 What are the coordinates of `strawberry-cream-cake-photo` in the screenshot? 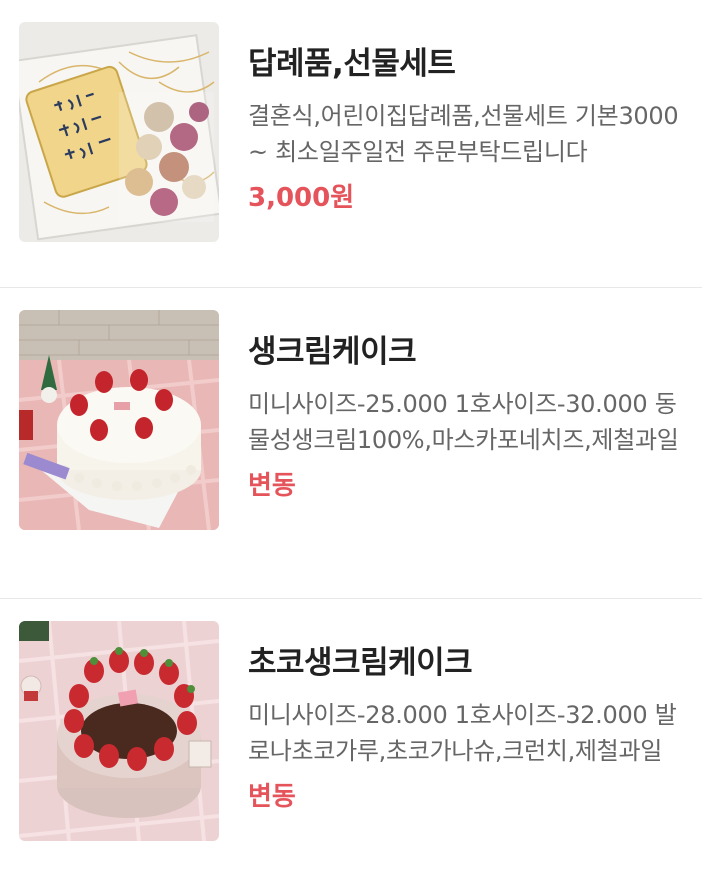 It's located at (119, 420).